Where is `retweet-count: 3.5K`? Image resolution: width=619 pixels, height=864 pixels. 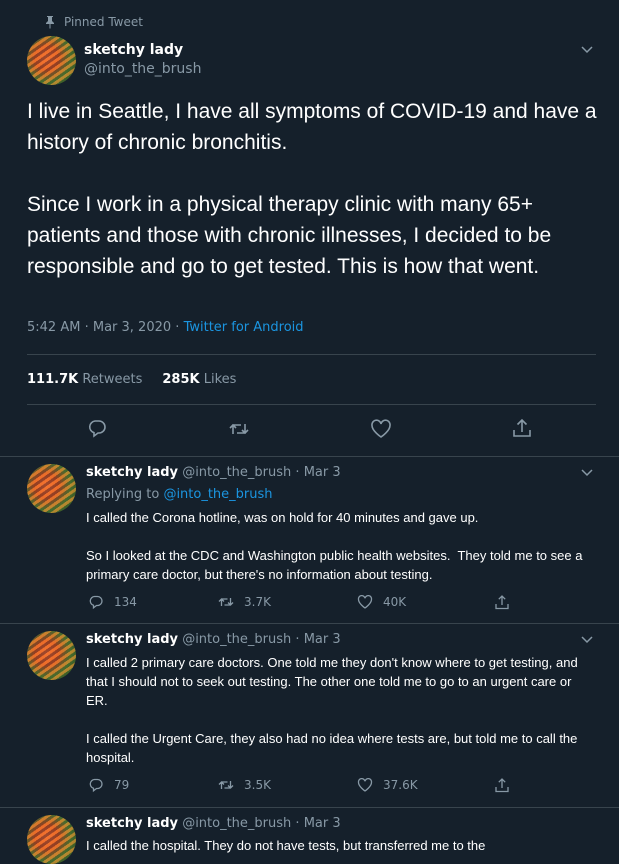
retweet-count: 3.5K is located at coordinates (257, 785).